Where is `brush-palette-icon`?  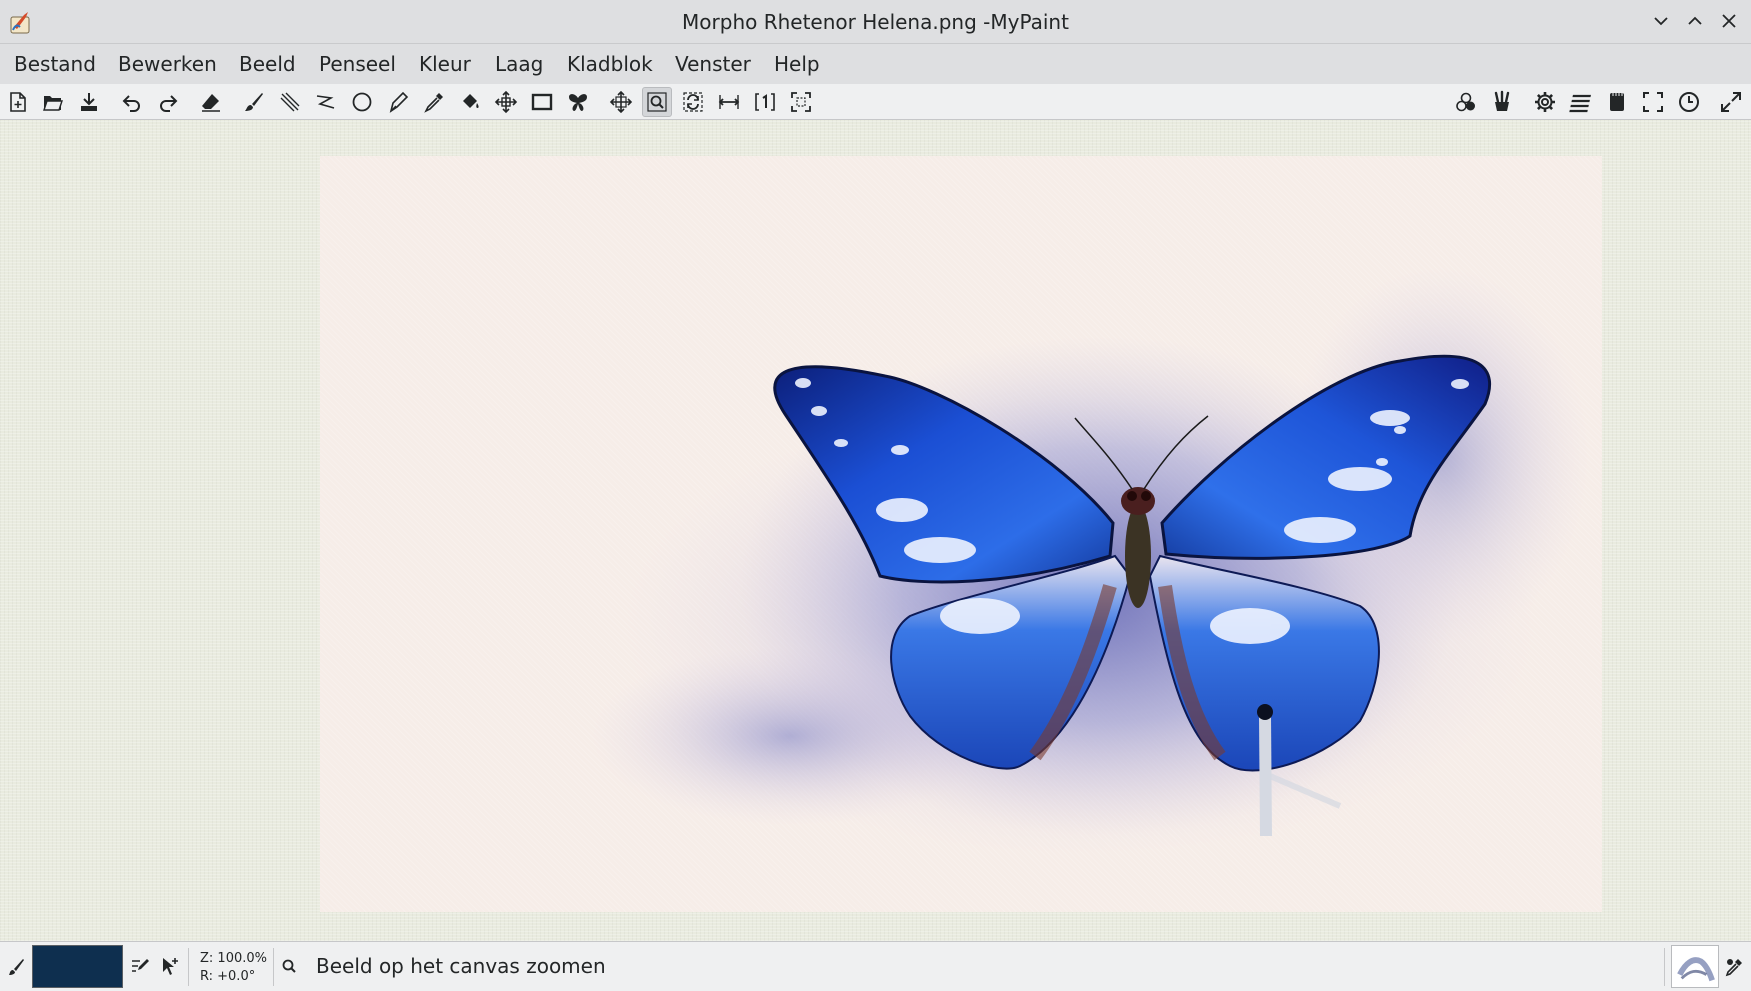 brush-palette-icon is located at coordinates (1502, 102).